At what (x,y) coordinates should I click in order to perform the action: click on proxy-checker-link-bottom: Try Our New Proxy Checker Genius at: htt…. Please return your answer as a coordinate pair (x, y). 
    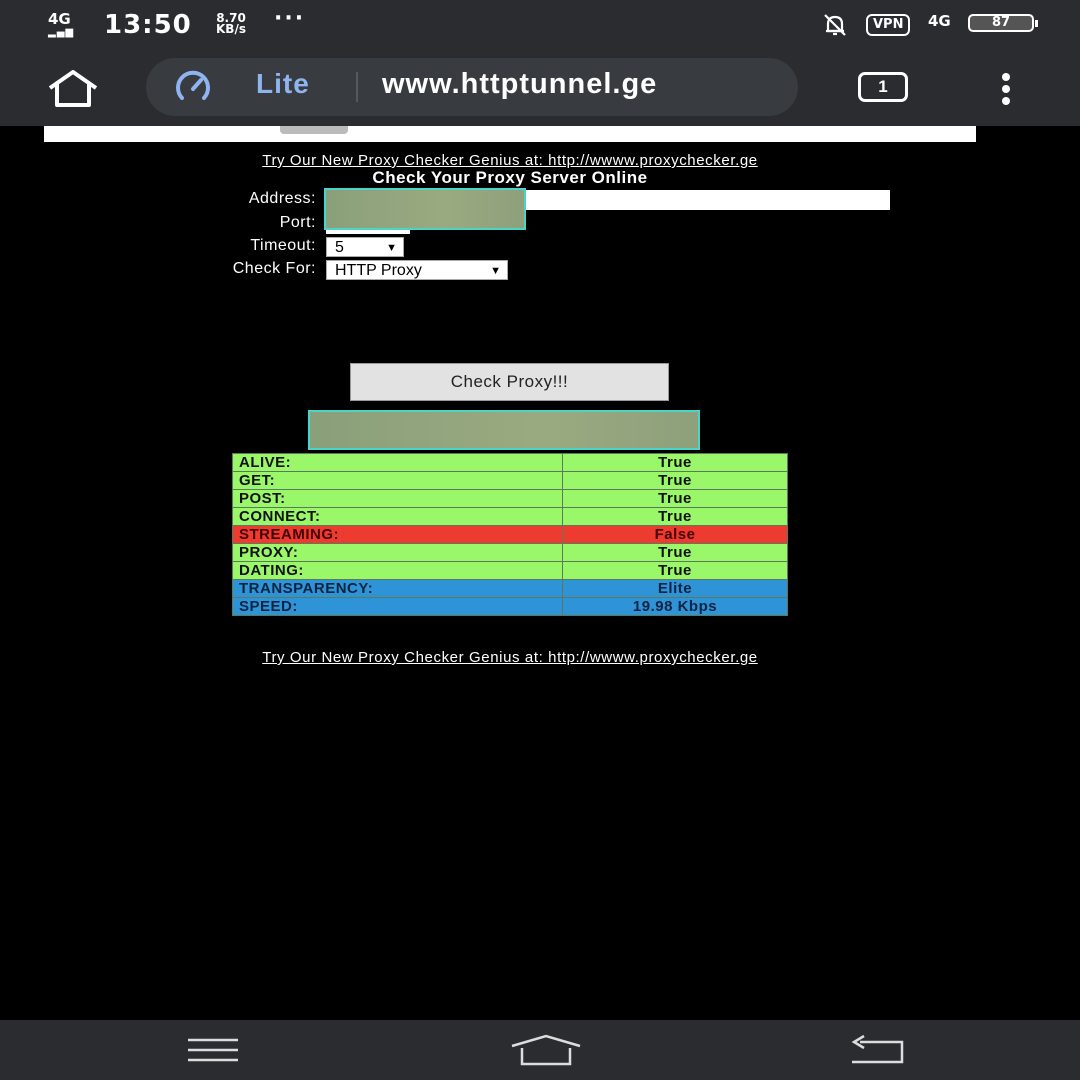
    Looking at the image, I should click on (510, 657).